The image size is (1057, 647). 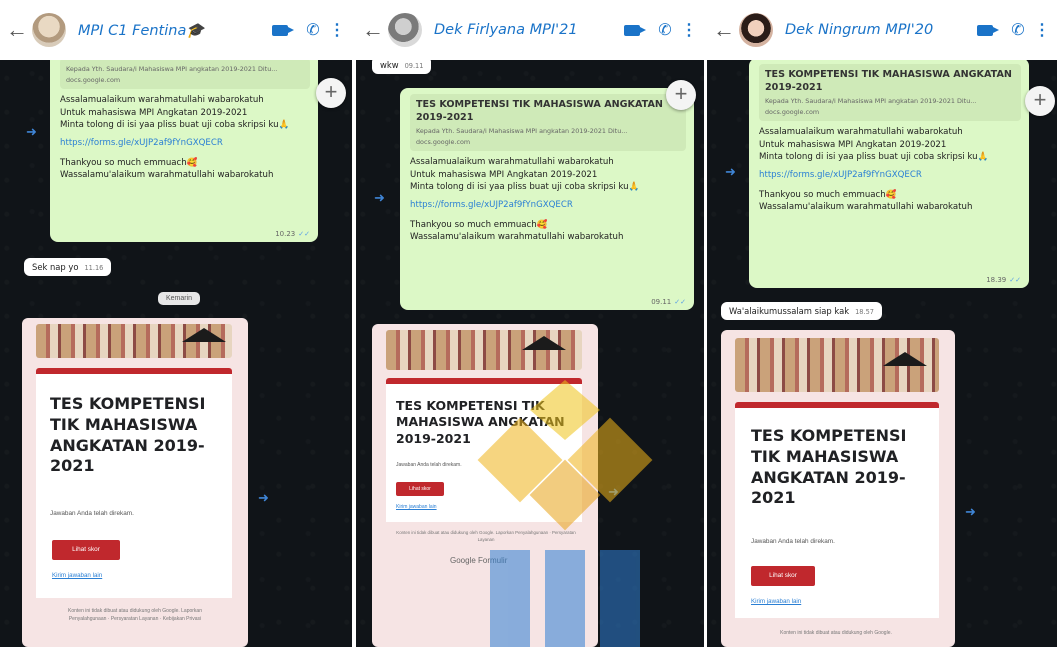 I want to click on message-text: Wa'alaikumussalam siap kak, so click(x=789, y=311).